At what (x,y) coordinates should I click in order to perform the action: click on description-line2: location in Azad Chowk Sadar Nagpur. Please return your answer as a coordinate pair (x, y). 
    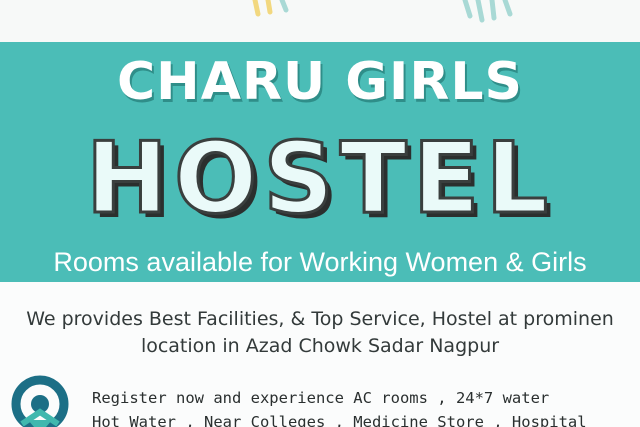
    Looking at the image, I should click on (320, 346).